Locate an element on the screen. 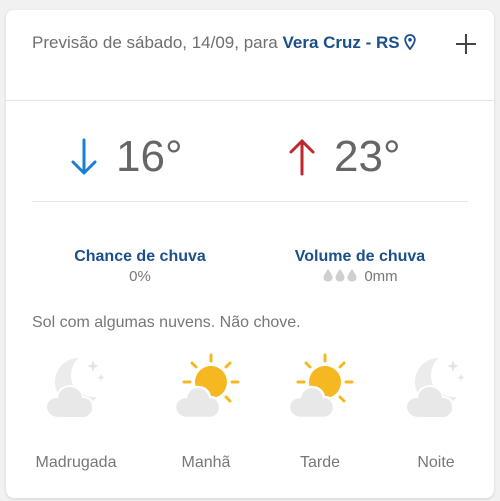 The width and height of the screenshot is (500, 501). arrow-down-icon is located at coordinates (84, 156).